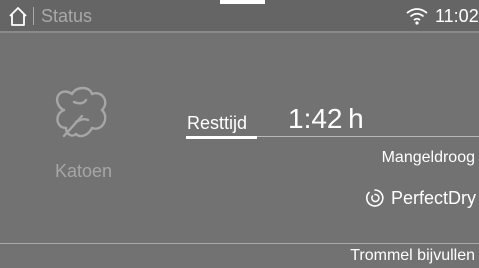  What do you see at coordinates (239, 243) in the screenshot?
I see `bottom-divider` at bounding box center [239, 243].